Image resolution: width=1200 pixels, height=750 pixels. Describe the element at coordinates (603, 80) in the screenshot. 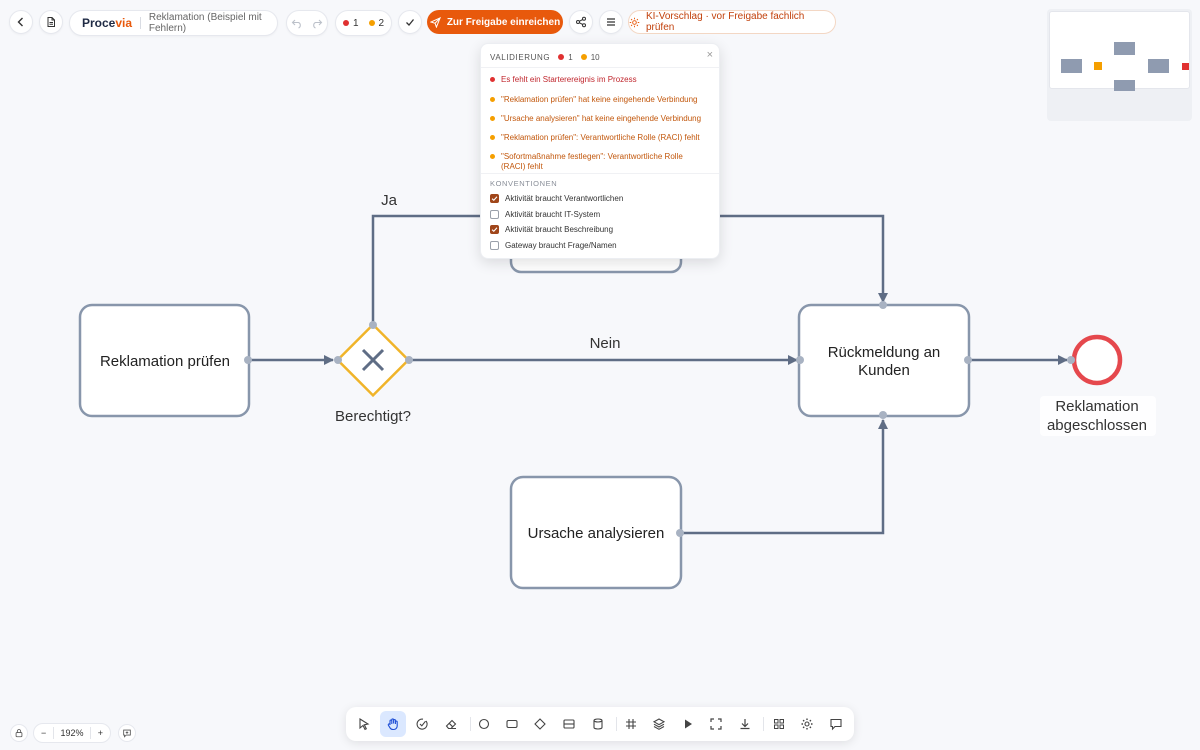

I see `validation-issue: Es fehlt ein Starterereignis im Prozess` at that location.